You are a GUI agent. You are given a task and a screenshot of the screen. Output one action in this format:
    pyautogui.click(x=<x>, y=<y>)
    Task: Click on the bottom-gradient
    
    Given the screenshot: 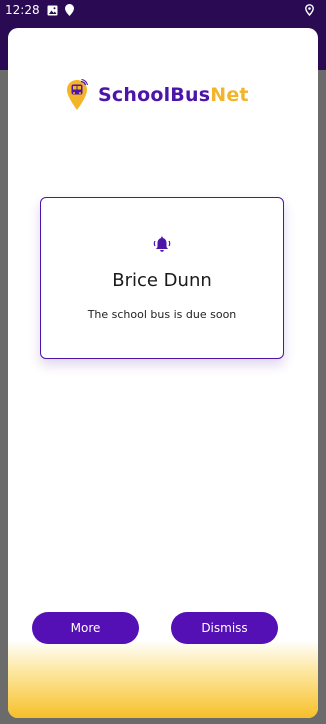 What is the action you would take?
    pyautogui.click(x=163, y=679)
    